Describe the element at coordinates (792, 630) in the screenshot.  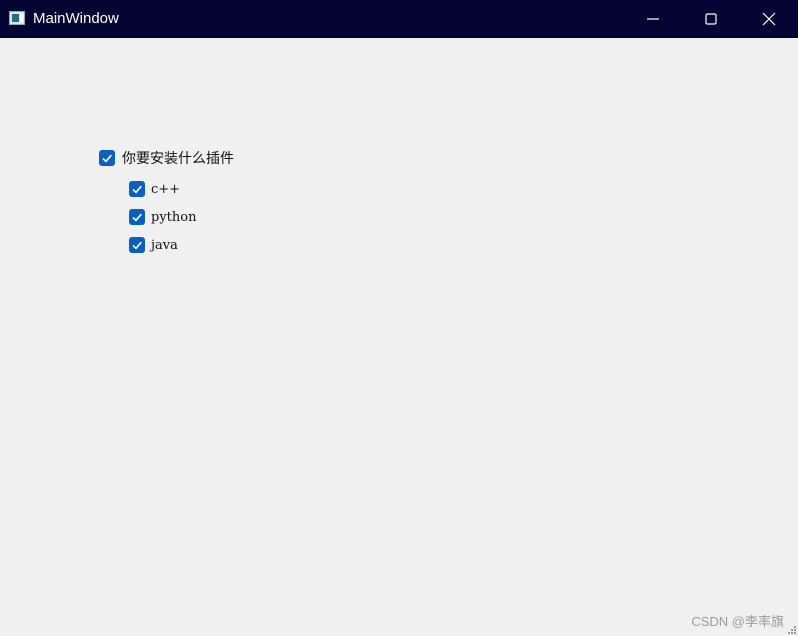
I see `resize-grip-icon` at that location.